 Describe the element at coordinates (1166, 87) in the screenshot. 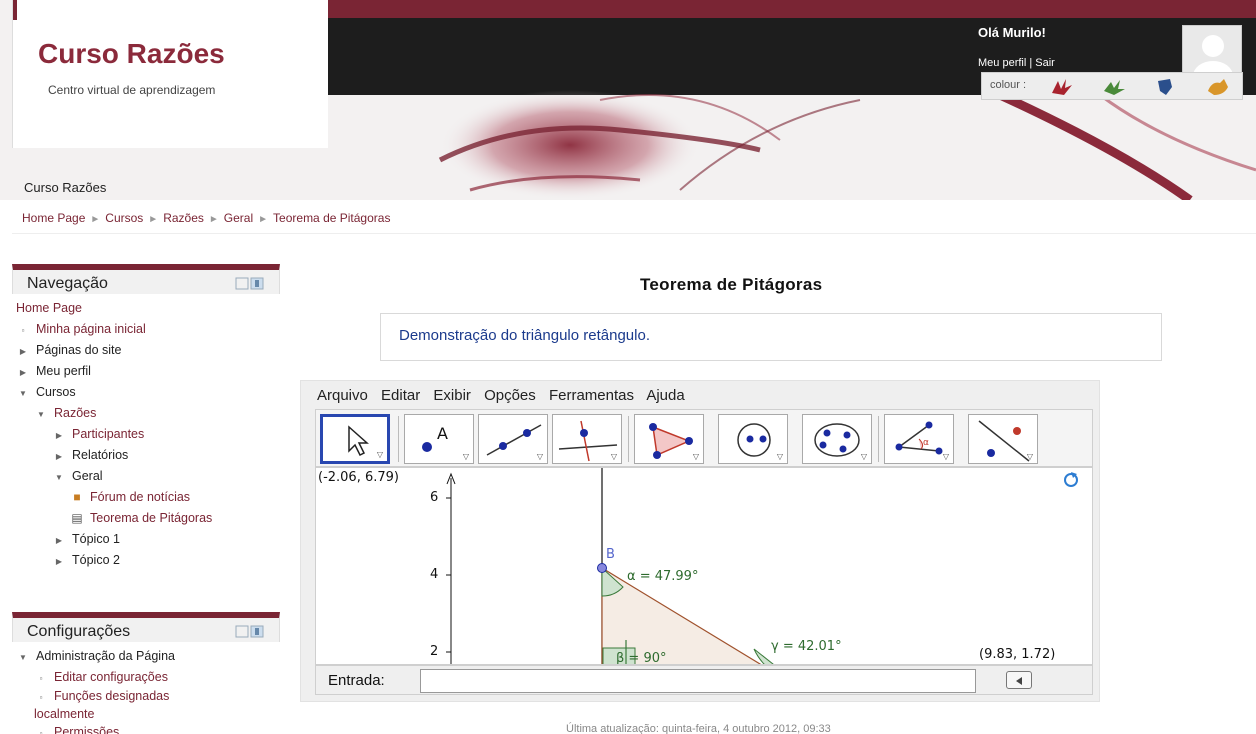

I see `blue-theme-swatch-icon` at that location.